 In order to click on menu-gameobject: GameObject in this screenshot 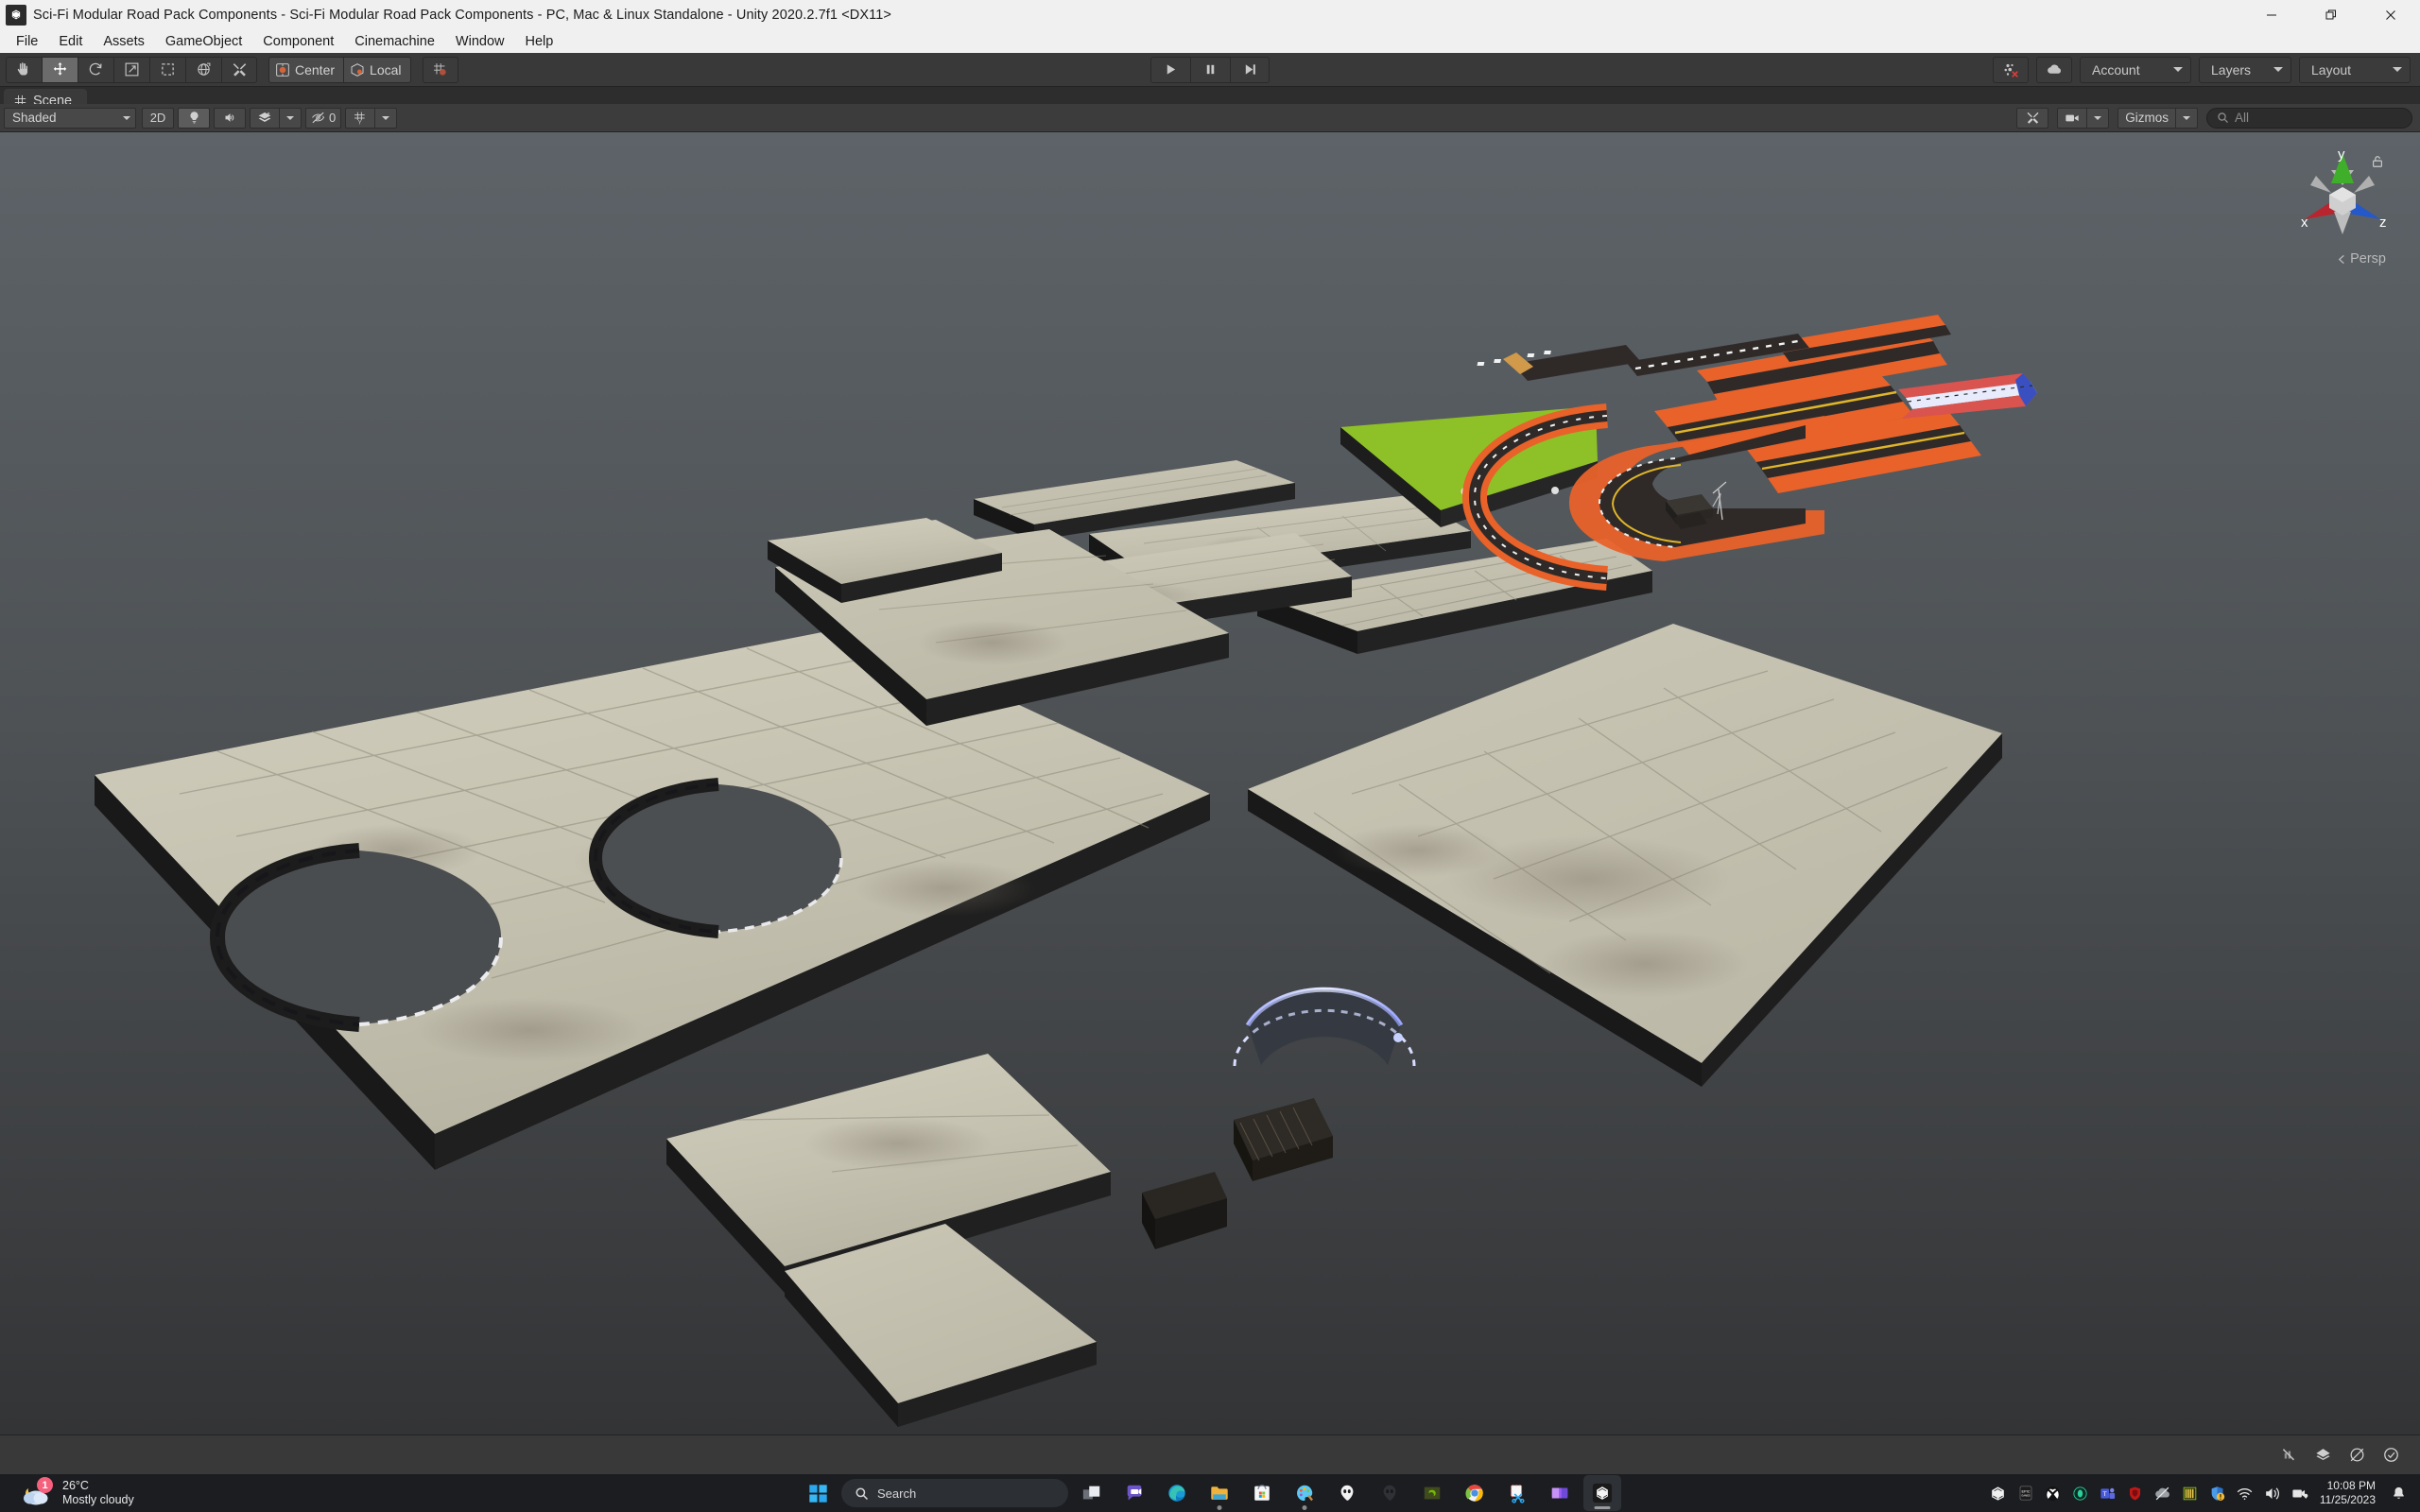, I will do `click(203, 41)`.